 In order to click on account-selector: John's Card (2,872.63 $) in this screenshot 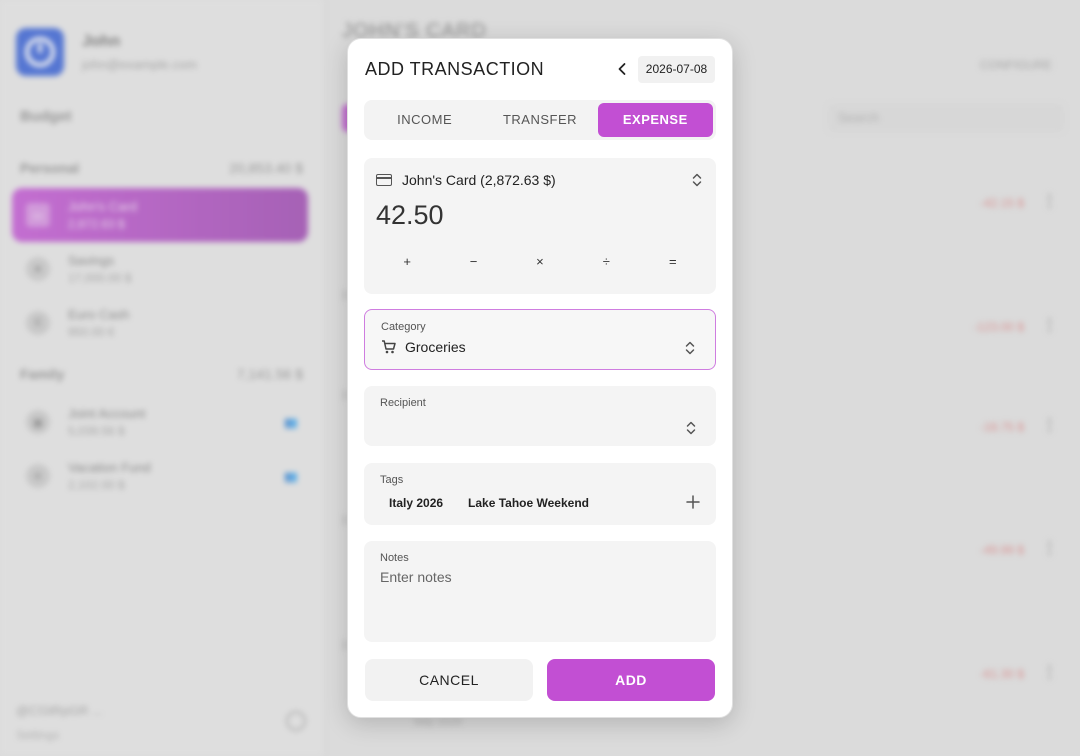, I will do `click(540, 180)`.